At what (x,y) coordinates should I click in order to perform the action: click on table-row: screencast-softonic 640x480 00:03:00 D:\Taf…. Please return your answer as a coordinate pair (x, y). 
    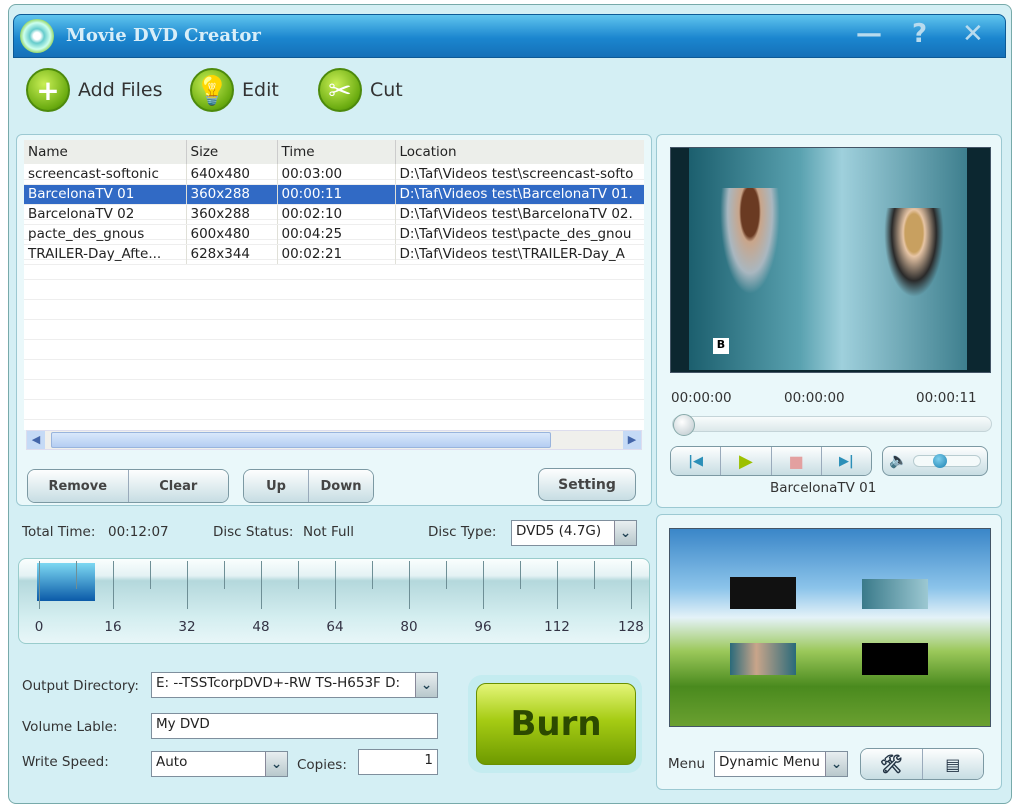
    Looking at the image, I should click on (334, 174).